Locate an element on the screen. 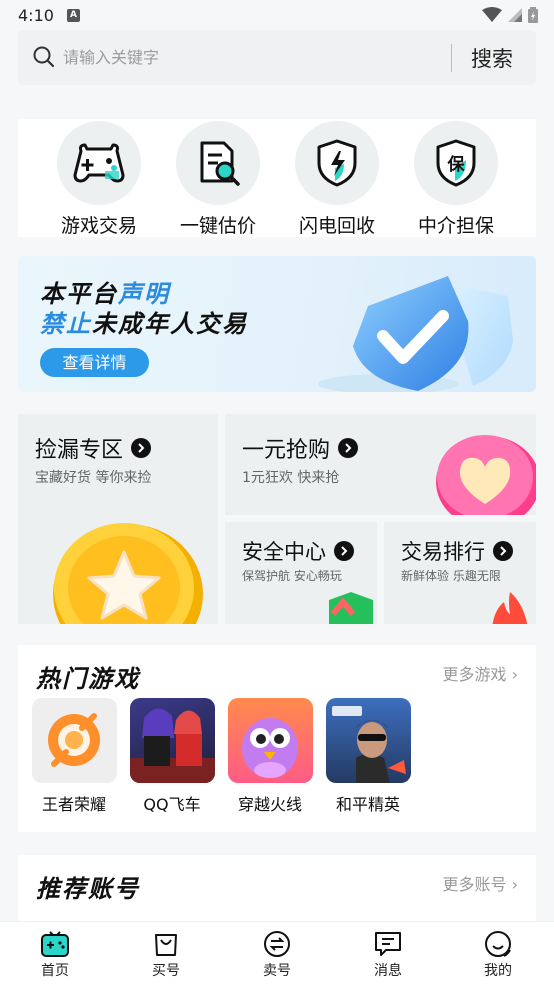  tab-label: 我的 is located at coordinates (498, 971).